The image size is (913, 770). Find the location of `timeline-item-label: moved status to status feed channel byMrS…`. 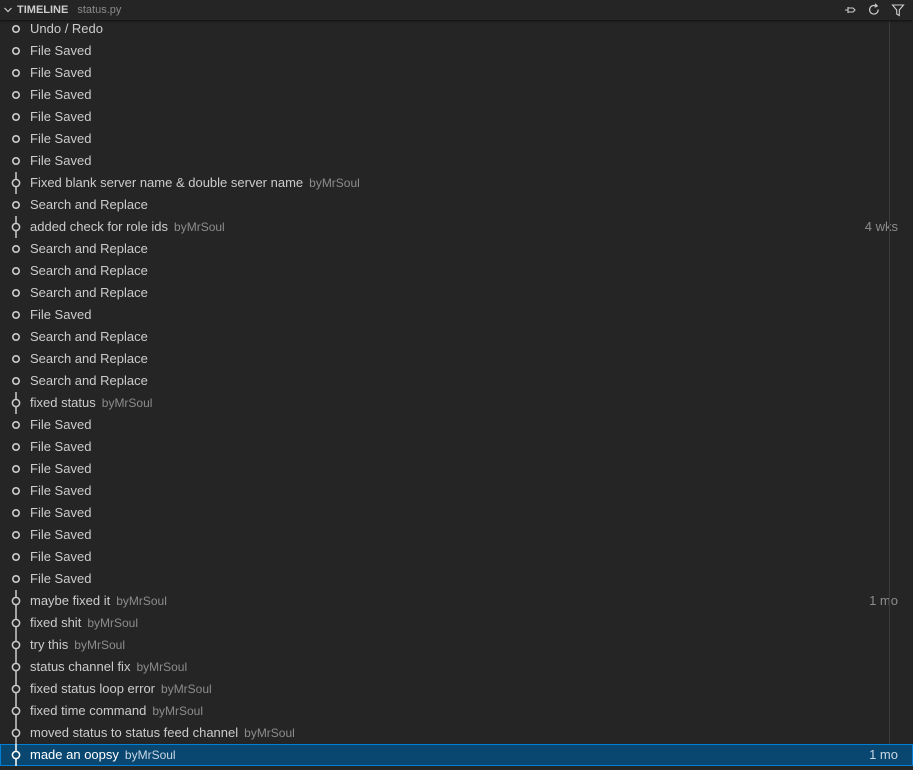

timeline-item-label: moved status to status feed channel byMrS… is located at coordinates (162, 733).